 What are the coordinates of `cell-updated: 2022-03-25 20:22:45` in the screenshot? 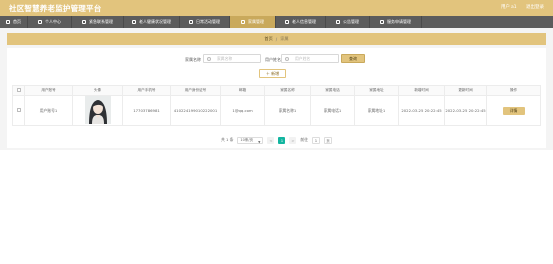 It's located at (465, 110).